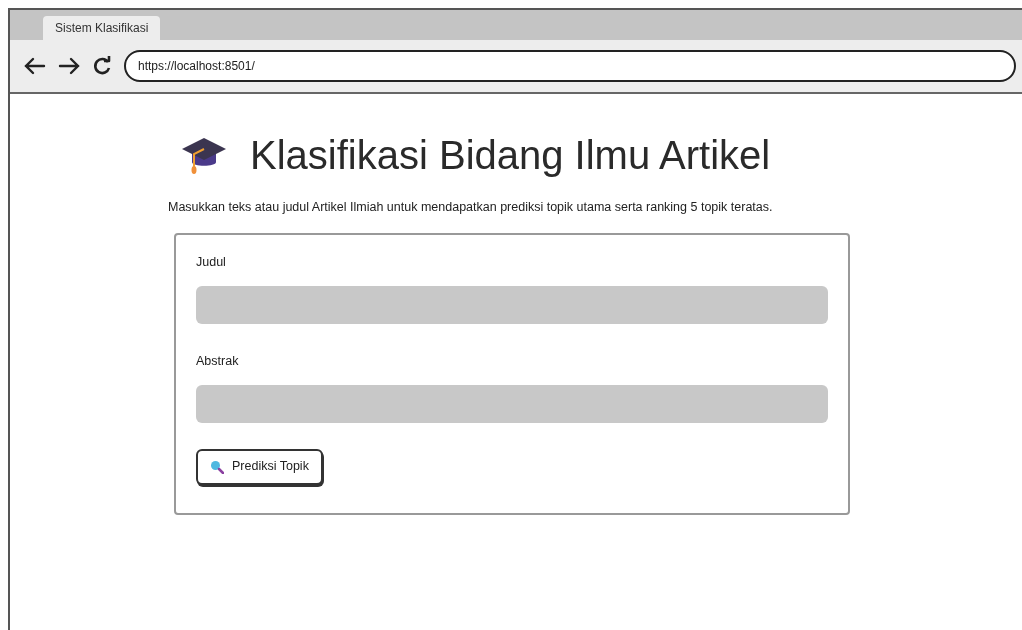 This screenshot has height=630, width=1022. What do you see at coordinates (217, 466) in the screenshot?
I see `search-icon` at bounding box center [217, 466].